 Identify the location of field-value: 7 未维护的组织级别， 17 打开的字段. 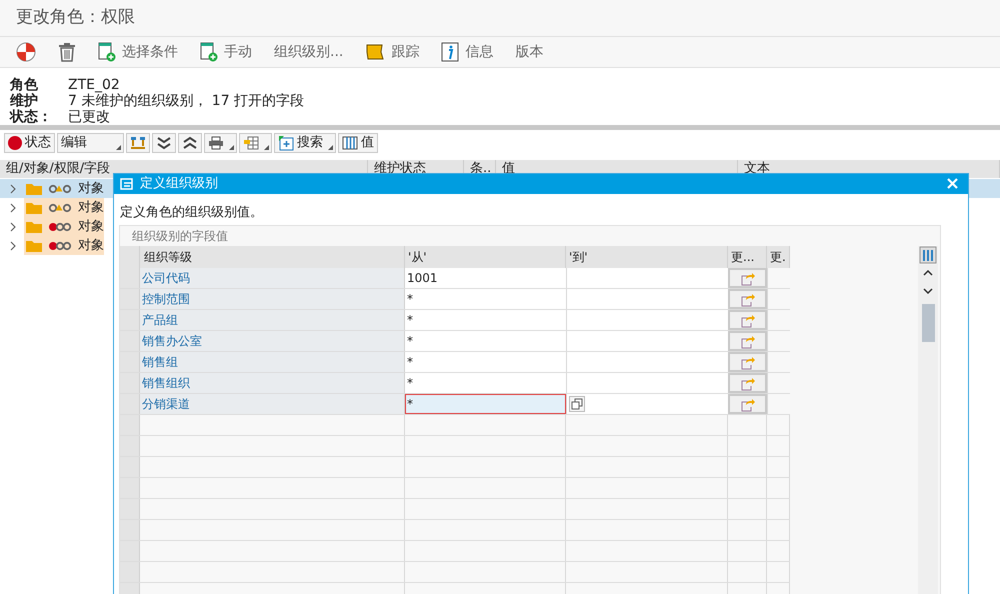
(186, 101).